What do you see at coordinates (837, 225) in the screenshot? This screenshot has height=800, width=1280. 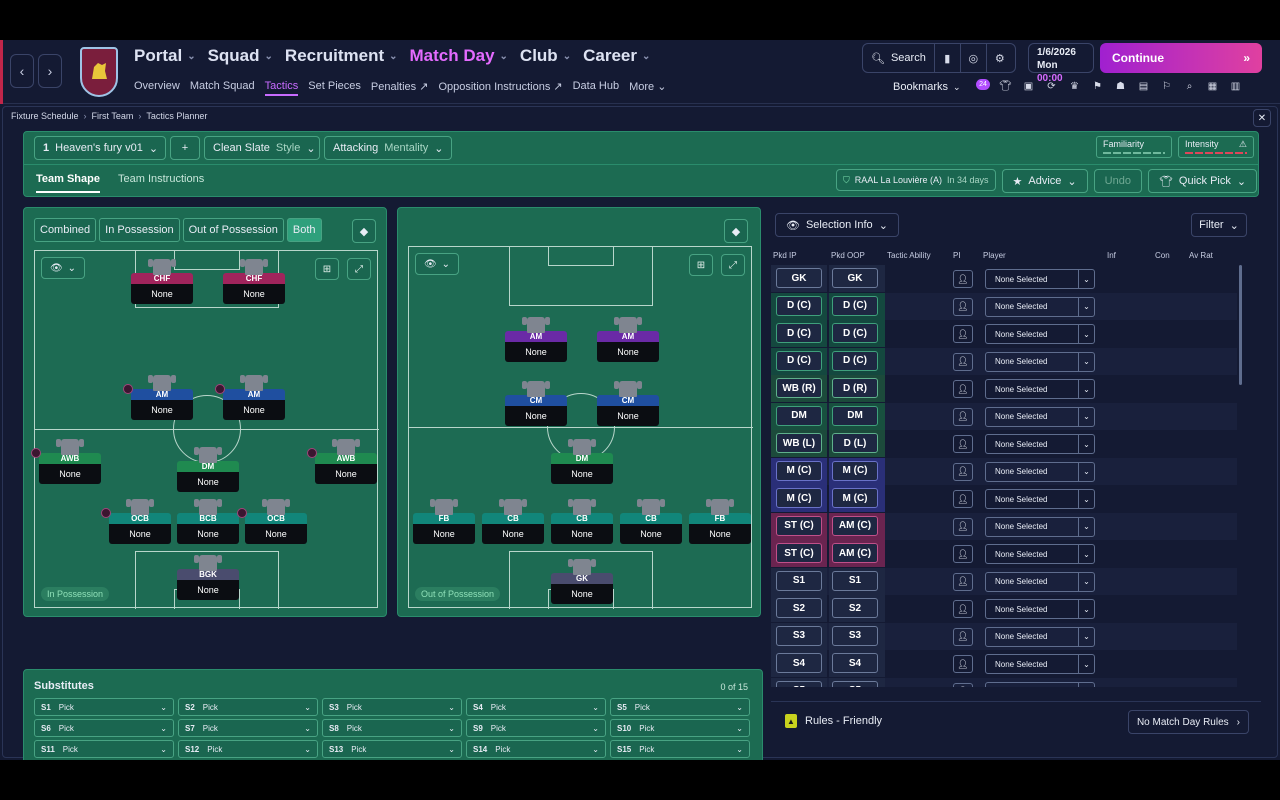 I see `selection-info-dropdown: 👁︎ Selection Info ⌄` at bounding box center [837, 225].